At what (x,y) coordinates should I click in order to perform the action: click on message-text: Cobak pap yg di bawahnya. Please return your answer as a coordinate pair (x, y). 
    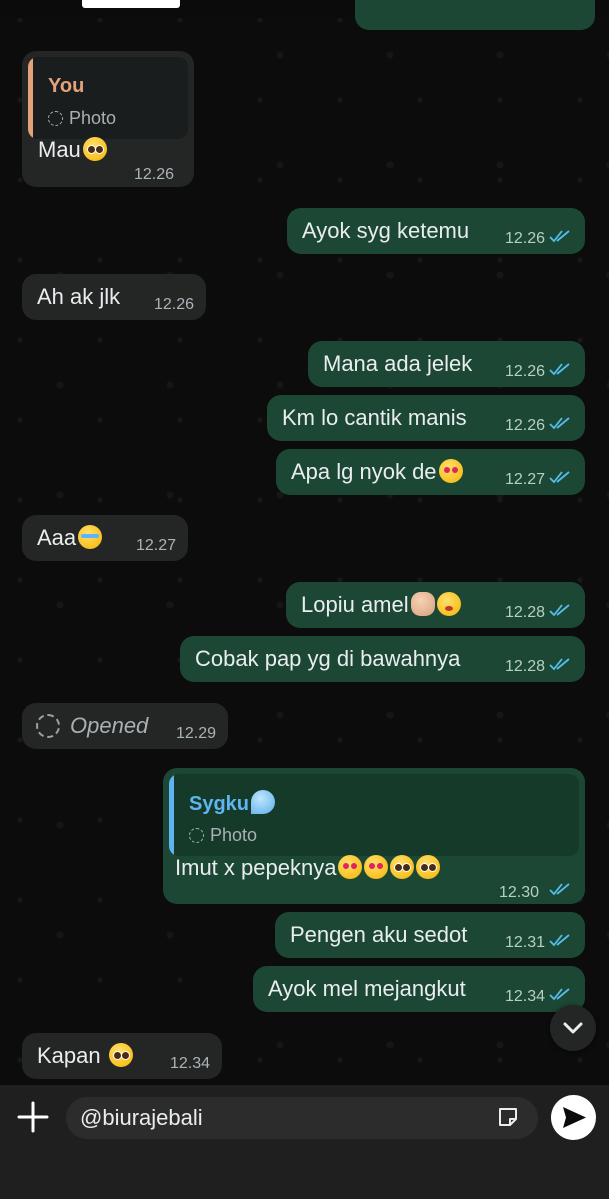
    Looking at the image, I should click on (327, 659).